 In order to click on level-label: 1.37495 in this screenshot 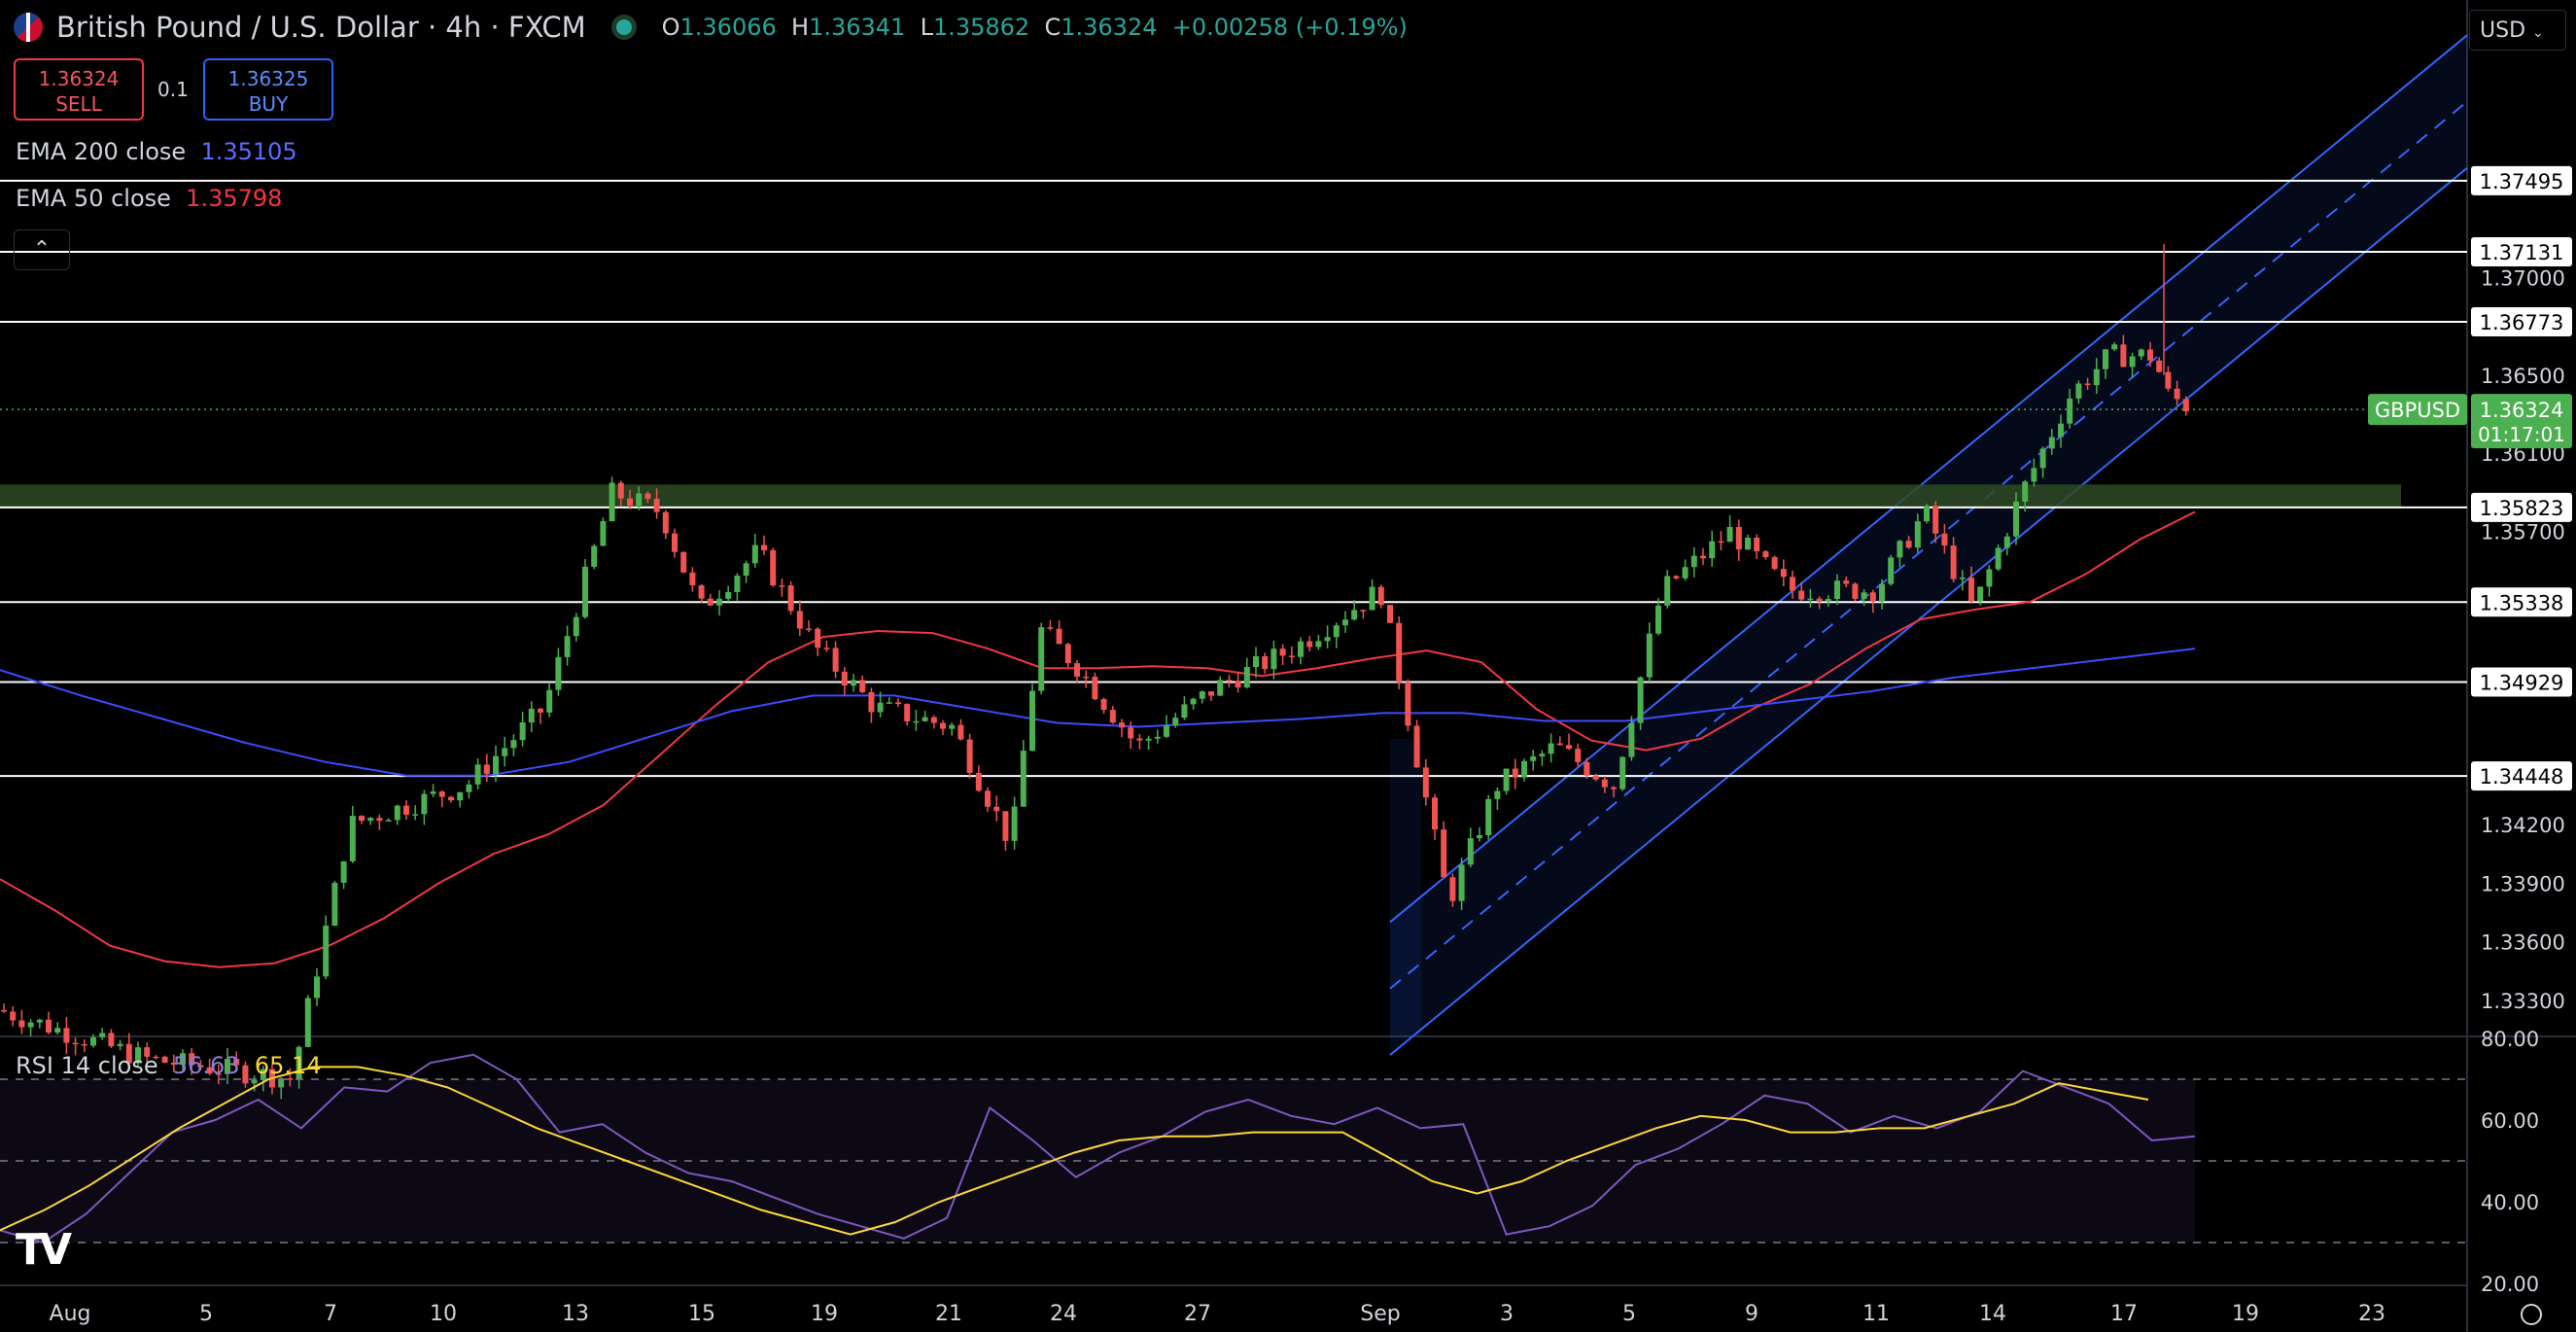, I will do `click(2522, 182)`.